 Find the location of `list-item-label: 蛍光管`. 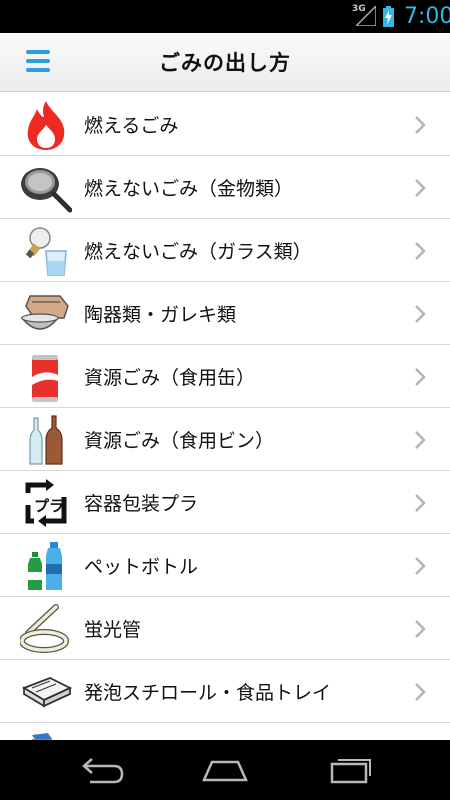

list-item-label: 蛍光管 is located at coordinates (113, 630).